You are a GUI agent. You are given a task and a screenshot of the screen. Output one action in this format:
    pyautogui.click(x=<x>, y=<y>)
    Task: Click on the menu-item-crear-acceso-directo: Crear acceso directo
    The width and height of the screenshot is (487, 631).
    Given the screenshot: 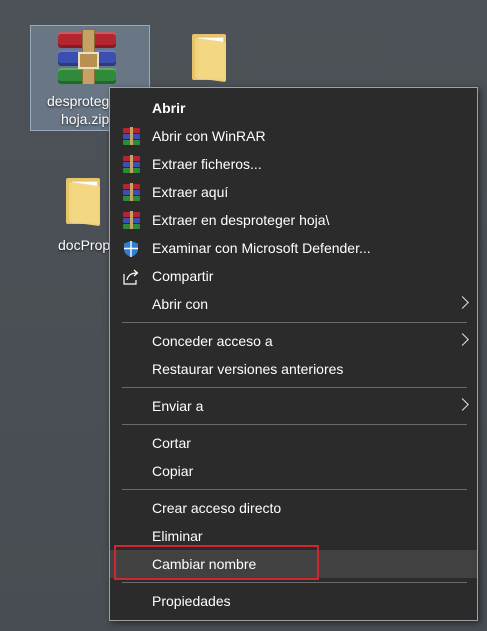 What is the action you would take?
    pyautogui.click(x=293, y=508)
    